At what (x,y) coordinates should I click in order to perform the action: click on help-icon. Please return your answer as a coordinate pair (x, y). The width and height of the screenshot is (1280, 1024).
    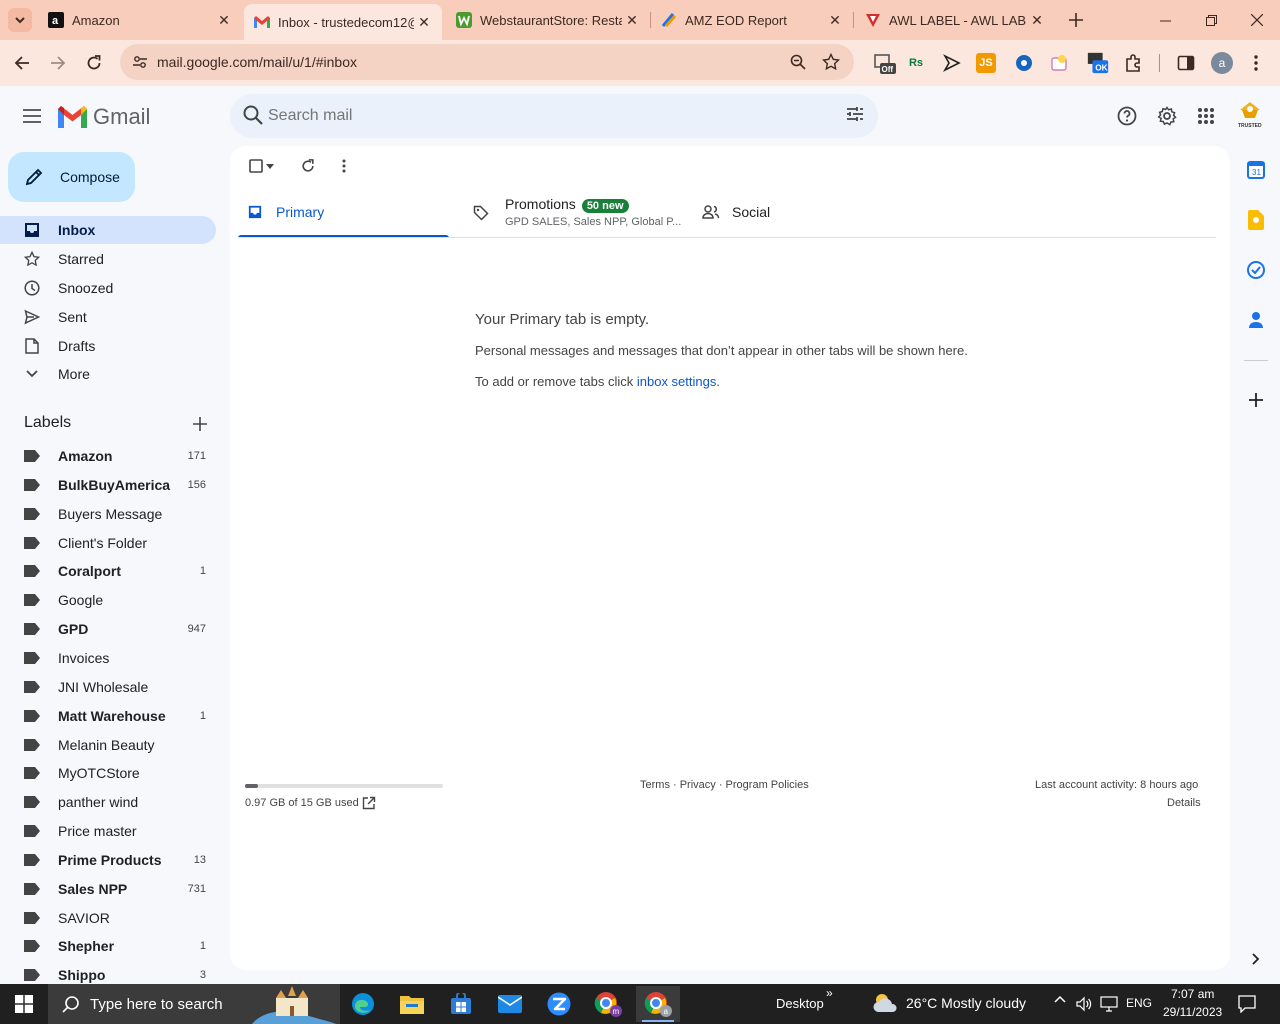
    Looking at the image, I should click on (1127, 116).